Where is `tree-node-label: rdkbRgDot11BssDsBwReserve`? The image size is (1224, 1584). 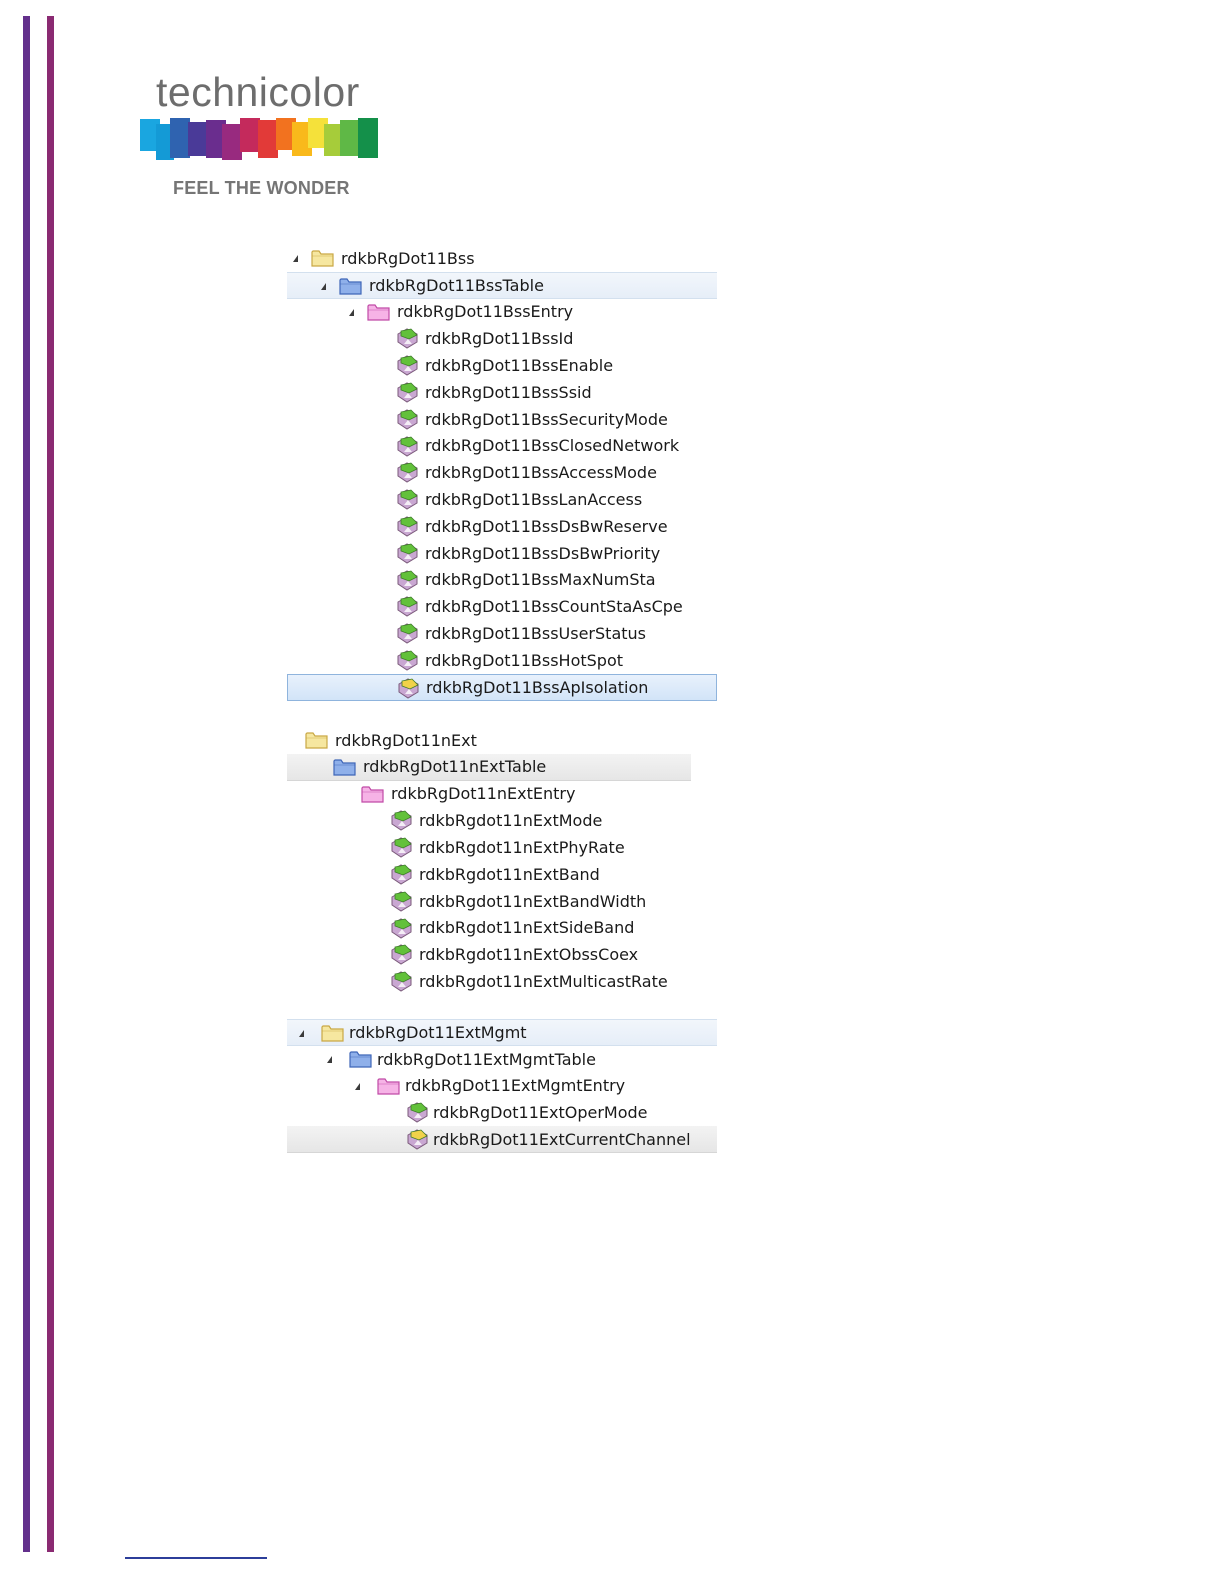 tree-node-label: rdkbRgDot11BssDsBwReserve is located at coordinates (546, 526).